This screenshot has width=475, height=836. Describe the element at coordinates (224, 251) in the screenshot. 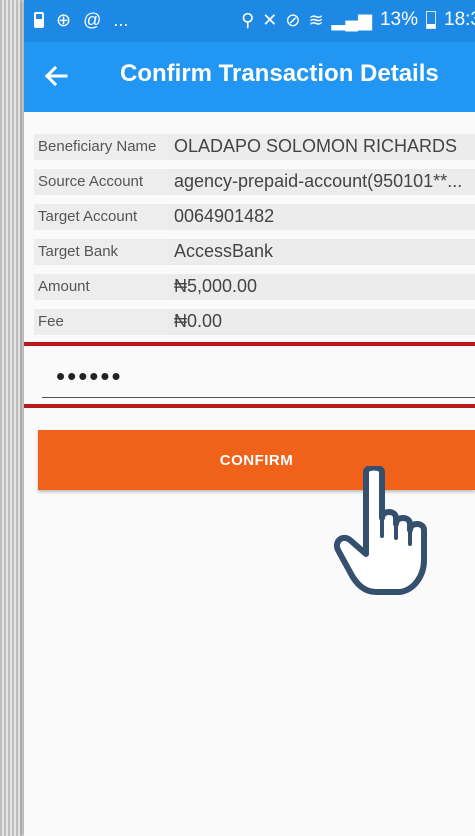

I see `detail-value: AccessBank` at that location.